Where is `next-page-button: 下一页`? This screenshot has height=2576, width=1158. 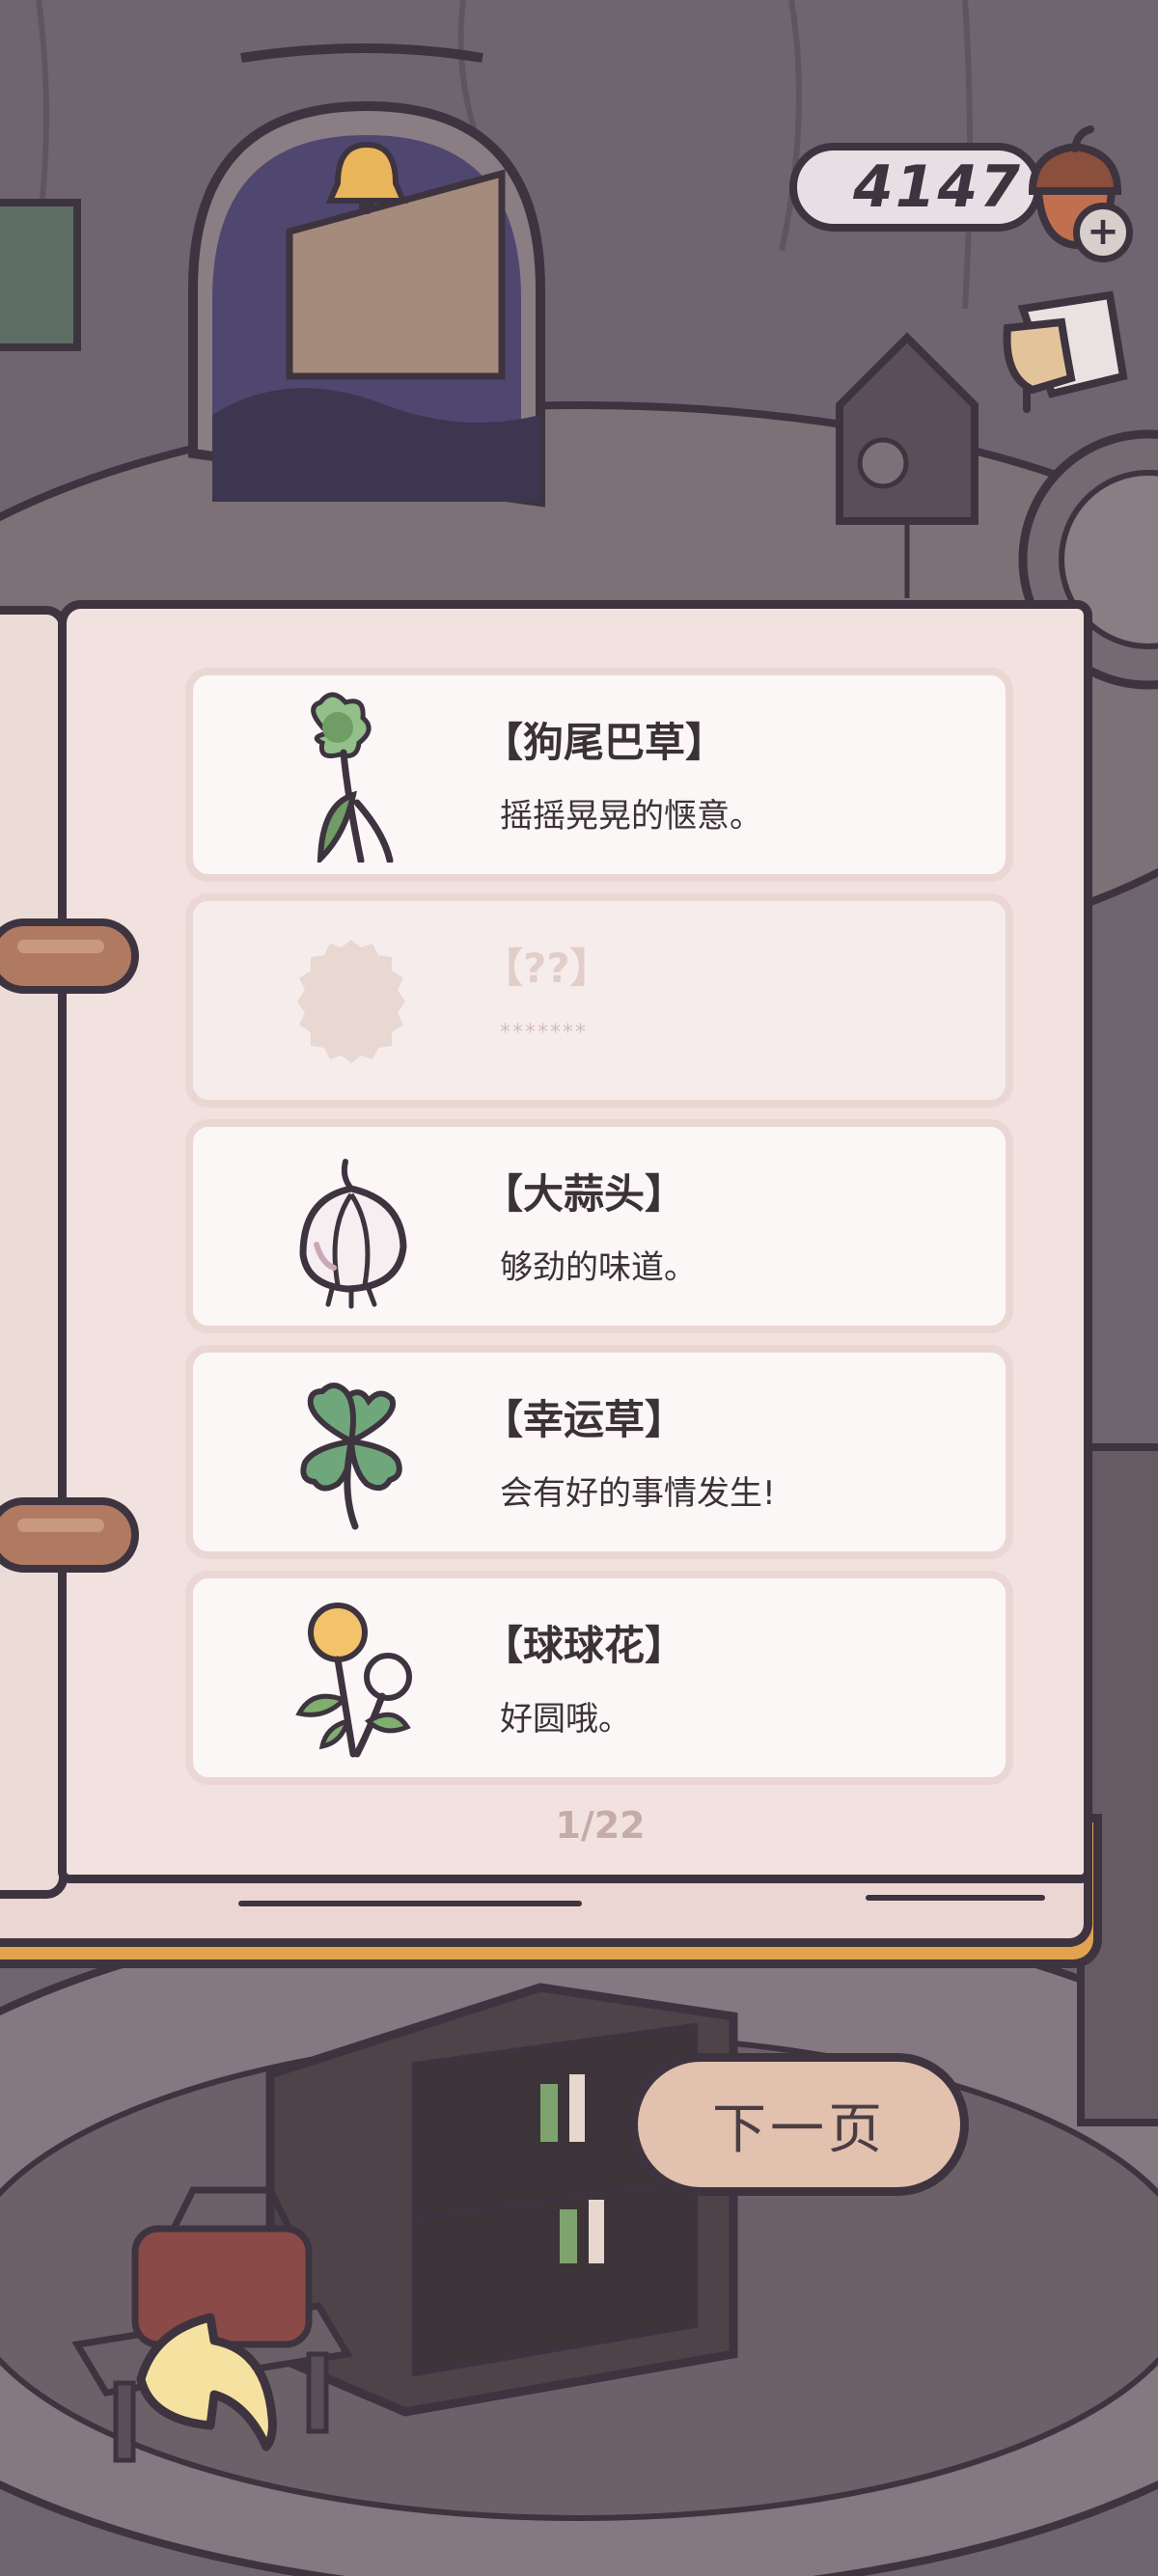
next-page-button: 下一页 is located at coordinates (799, 2125).